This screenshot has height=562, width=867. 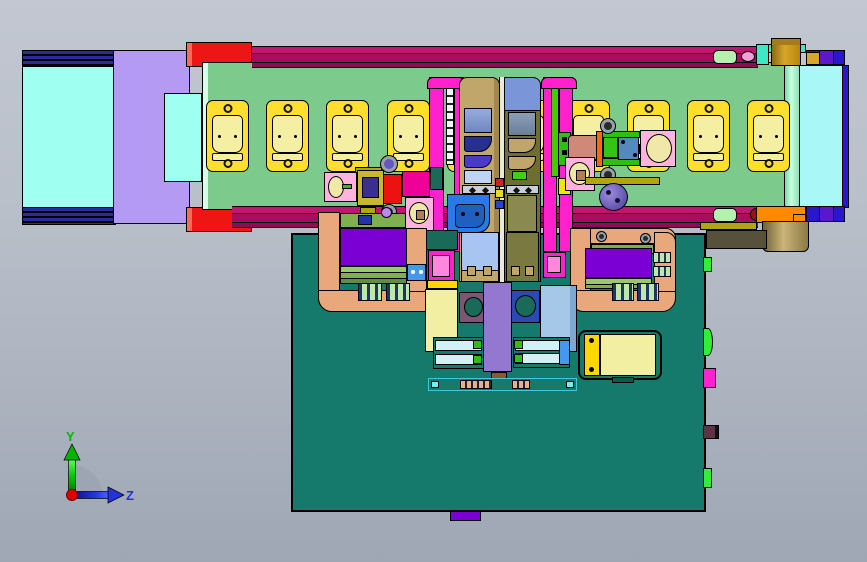 I want to click on tower-left-diamond-strip, so click(x=479, y=189).